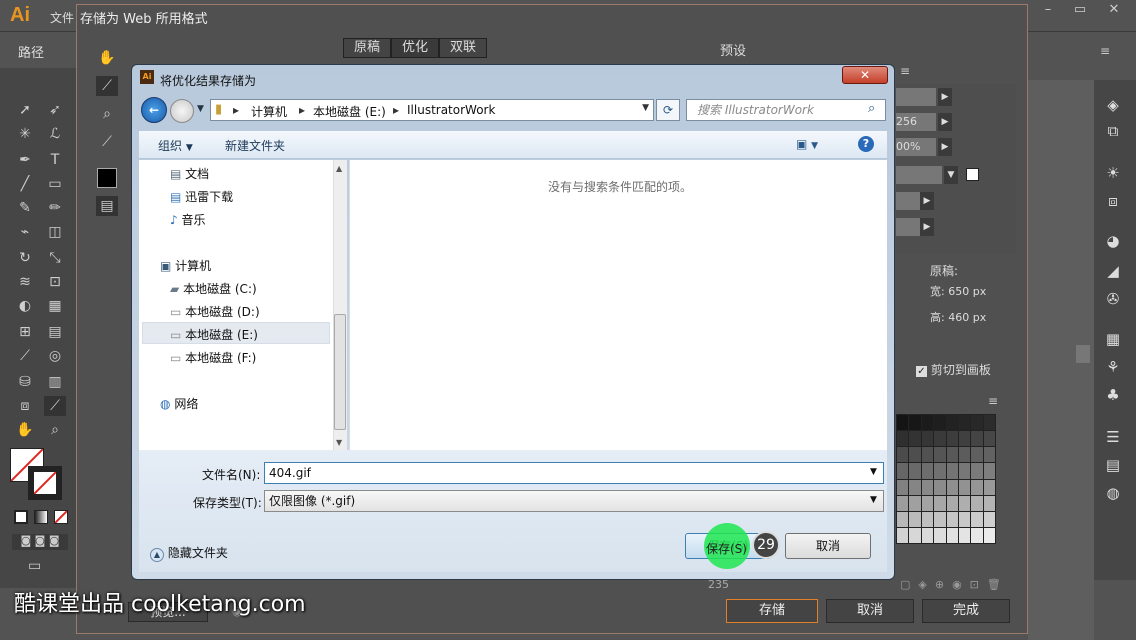 The image size is (1136, 640). I want to click on breadcrumb-computer: 计算机, so click(269, 111).